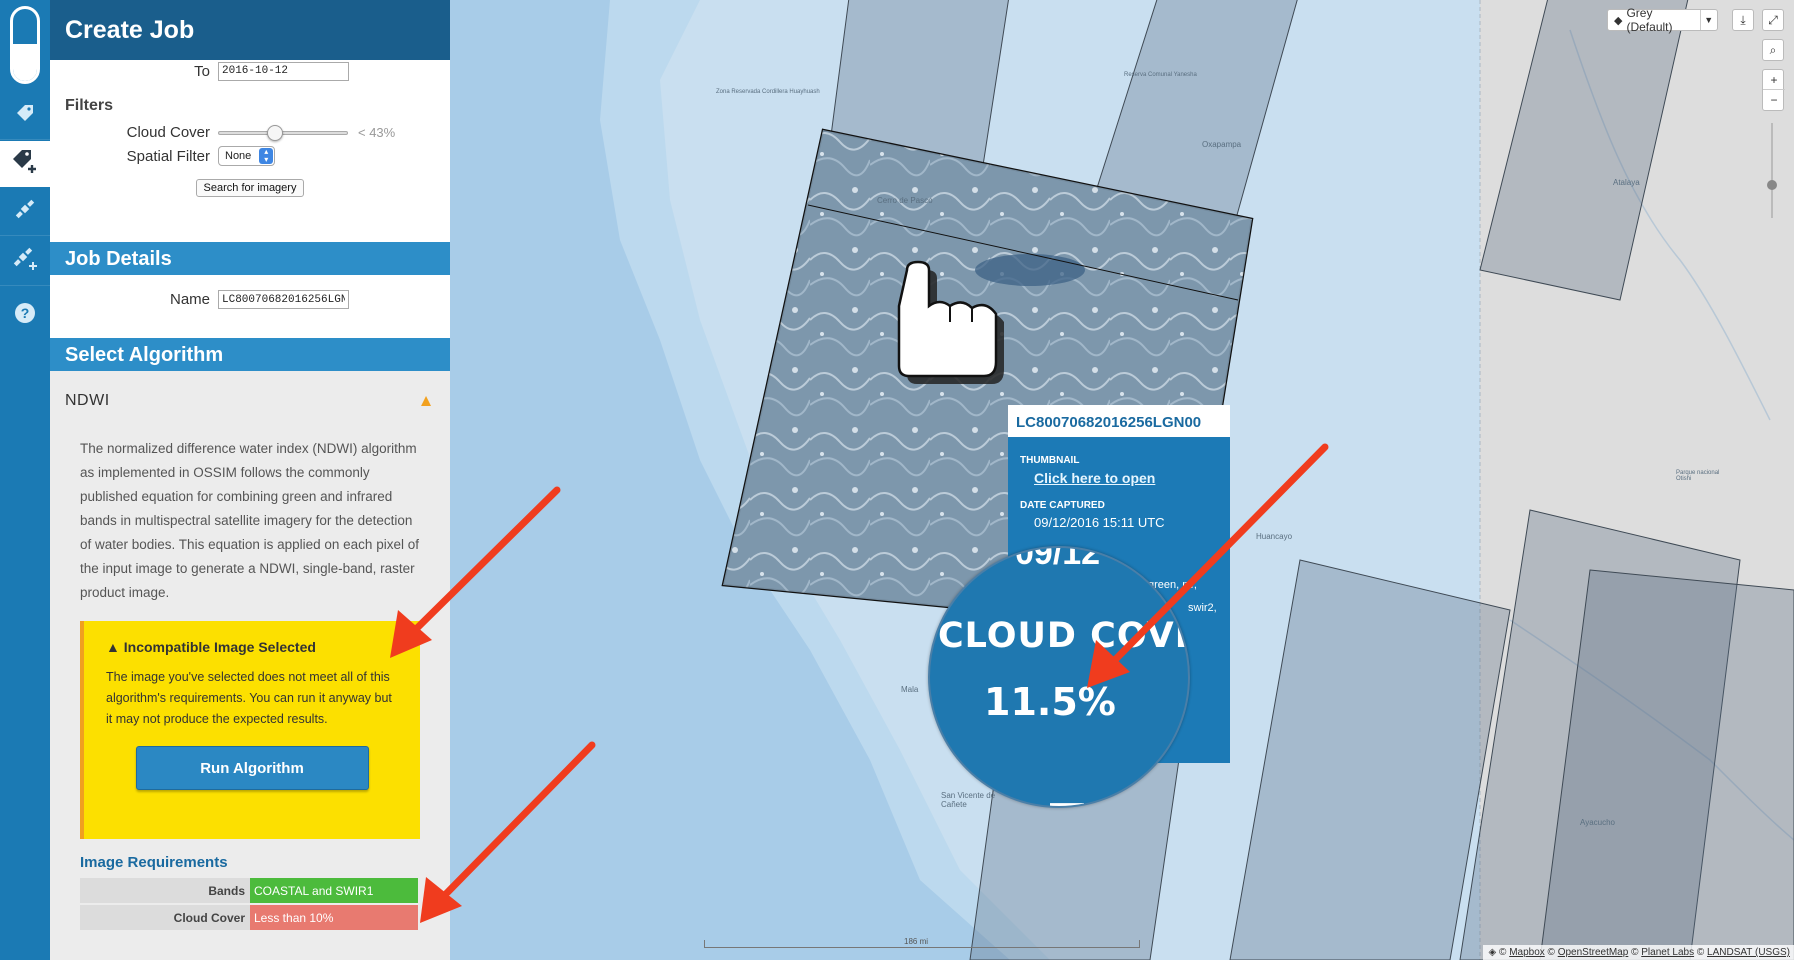  What do you see at coordinates (283, 71) in the screenshot?
I see `date-to-input` at bounding box center [283, 71].